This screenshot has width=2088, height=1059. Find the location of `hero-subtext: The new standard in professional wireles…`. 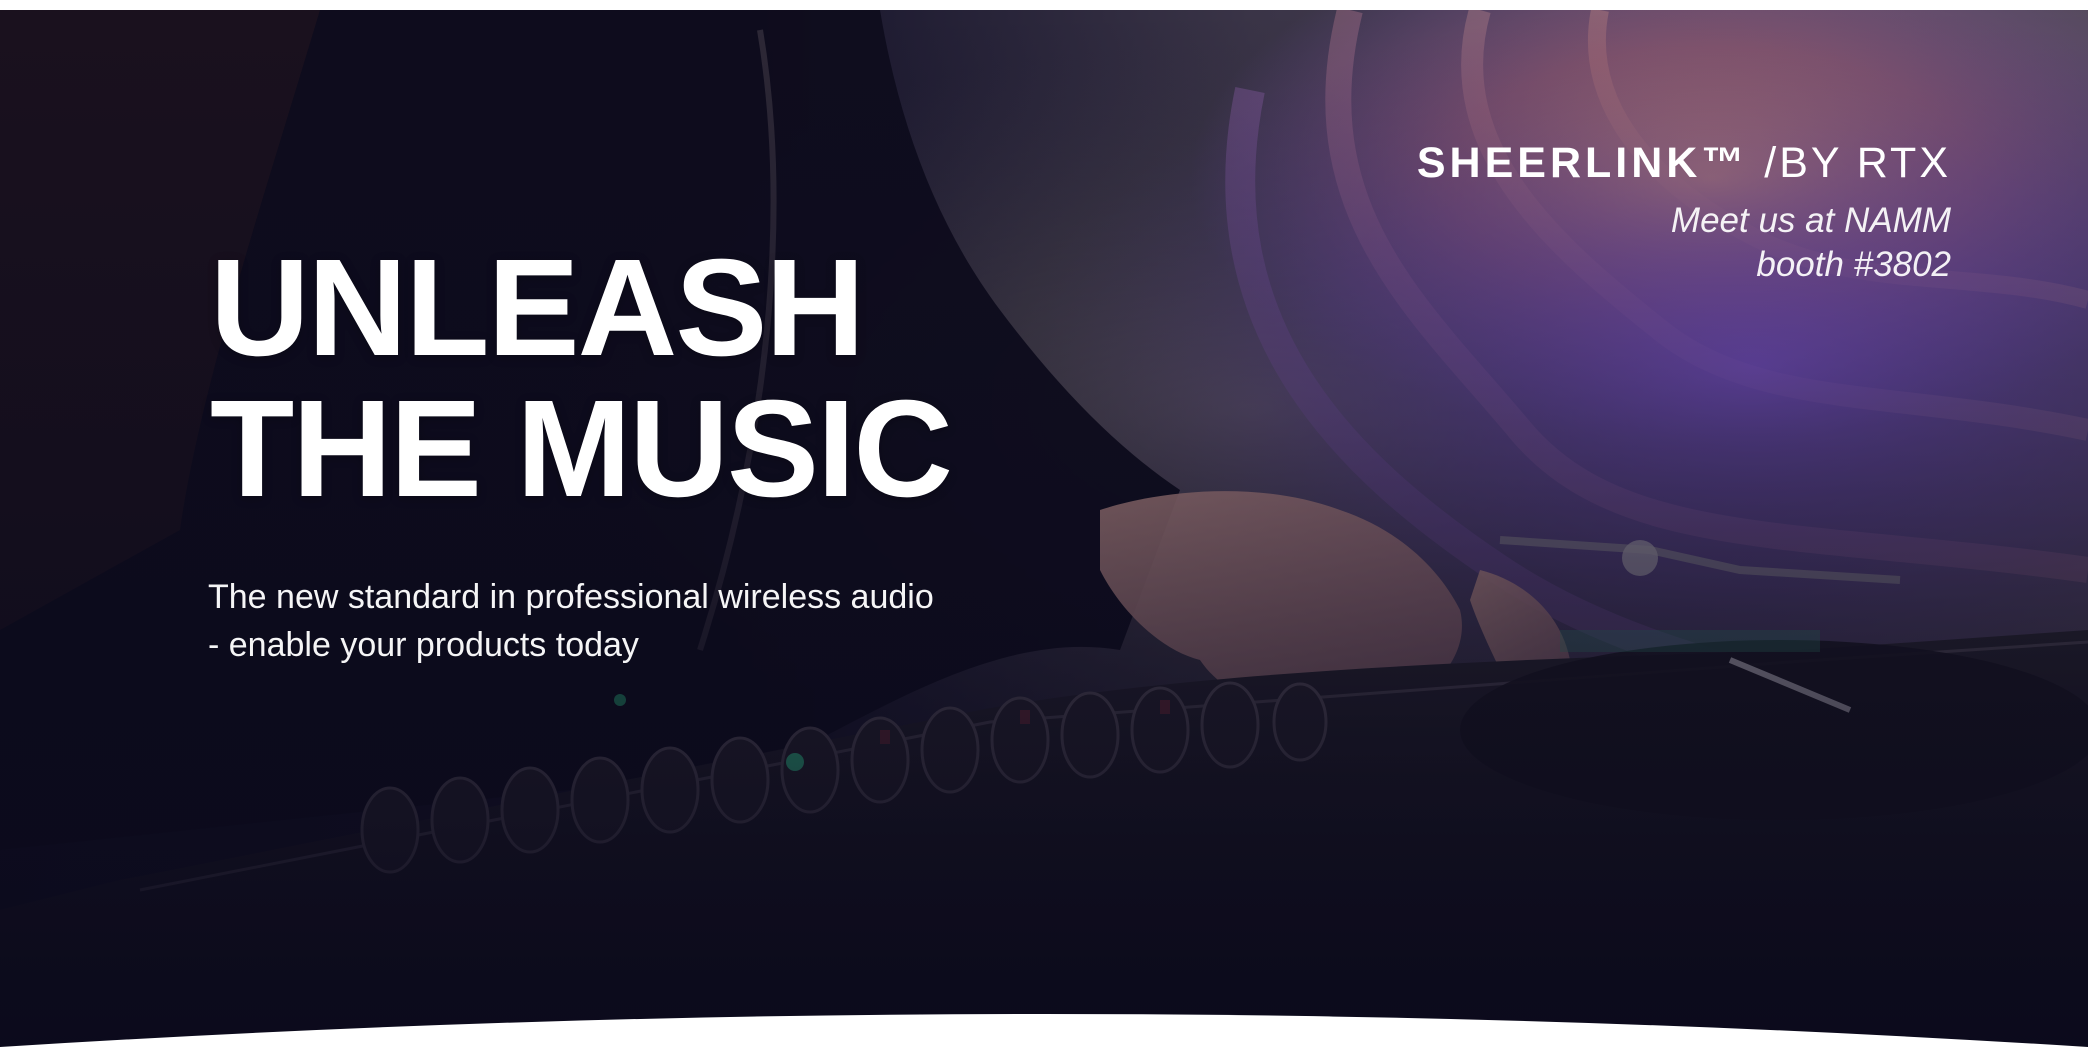

hero-subtext: The new standard in professional wireles… is located at coordinates (571, 621).